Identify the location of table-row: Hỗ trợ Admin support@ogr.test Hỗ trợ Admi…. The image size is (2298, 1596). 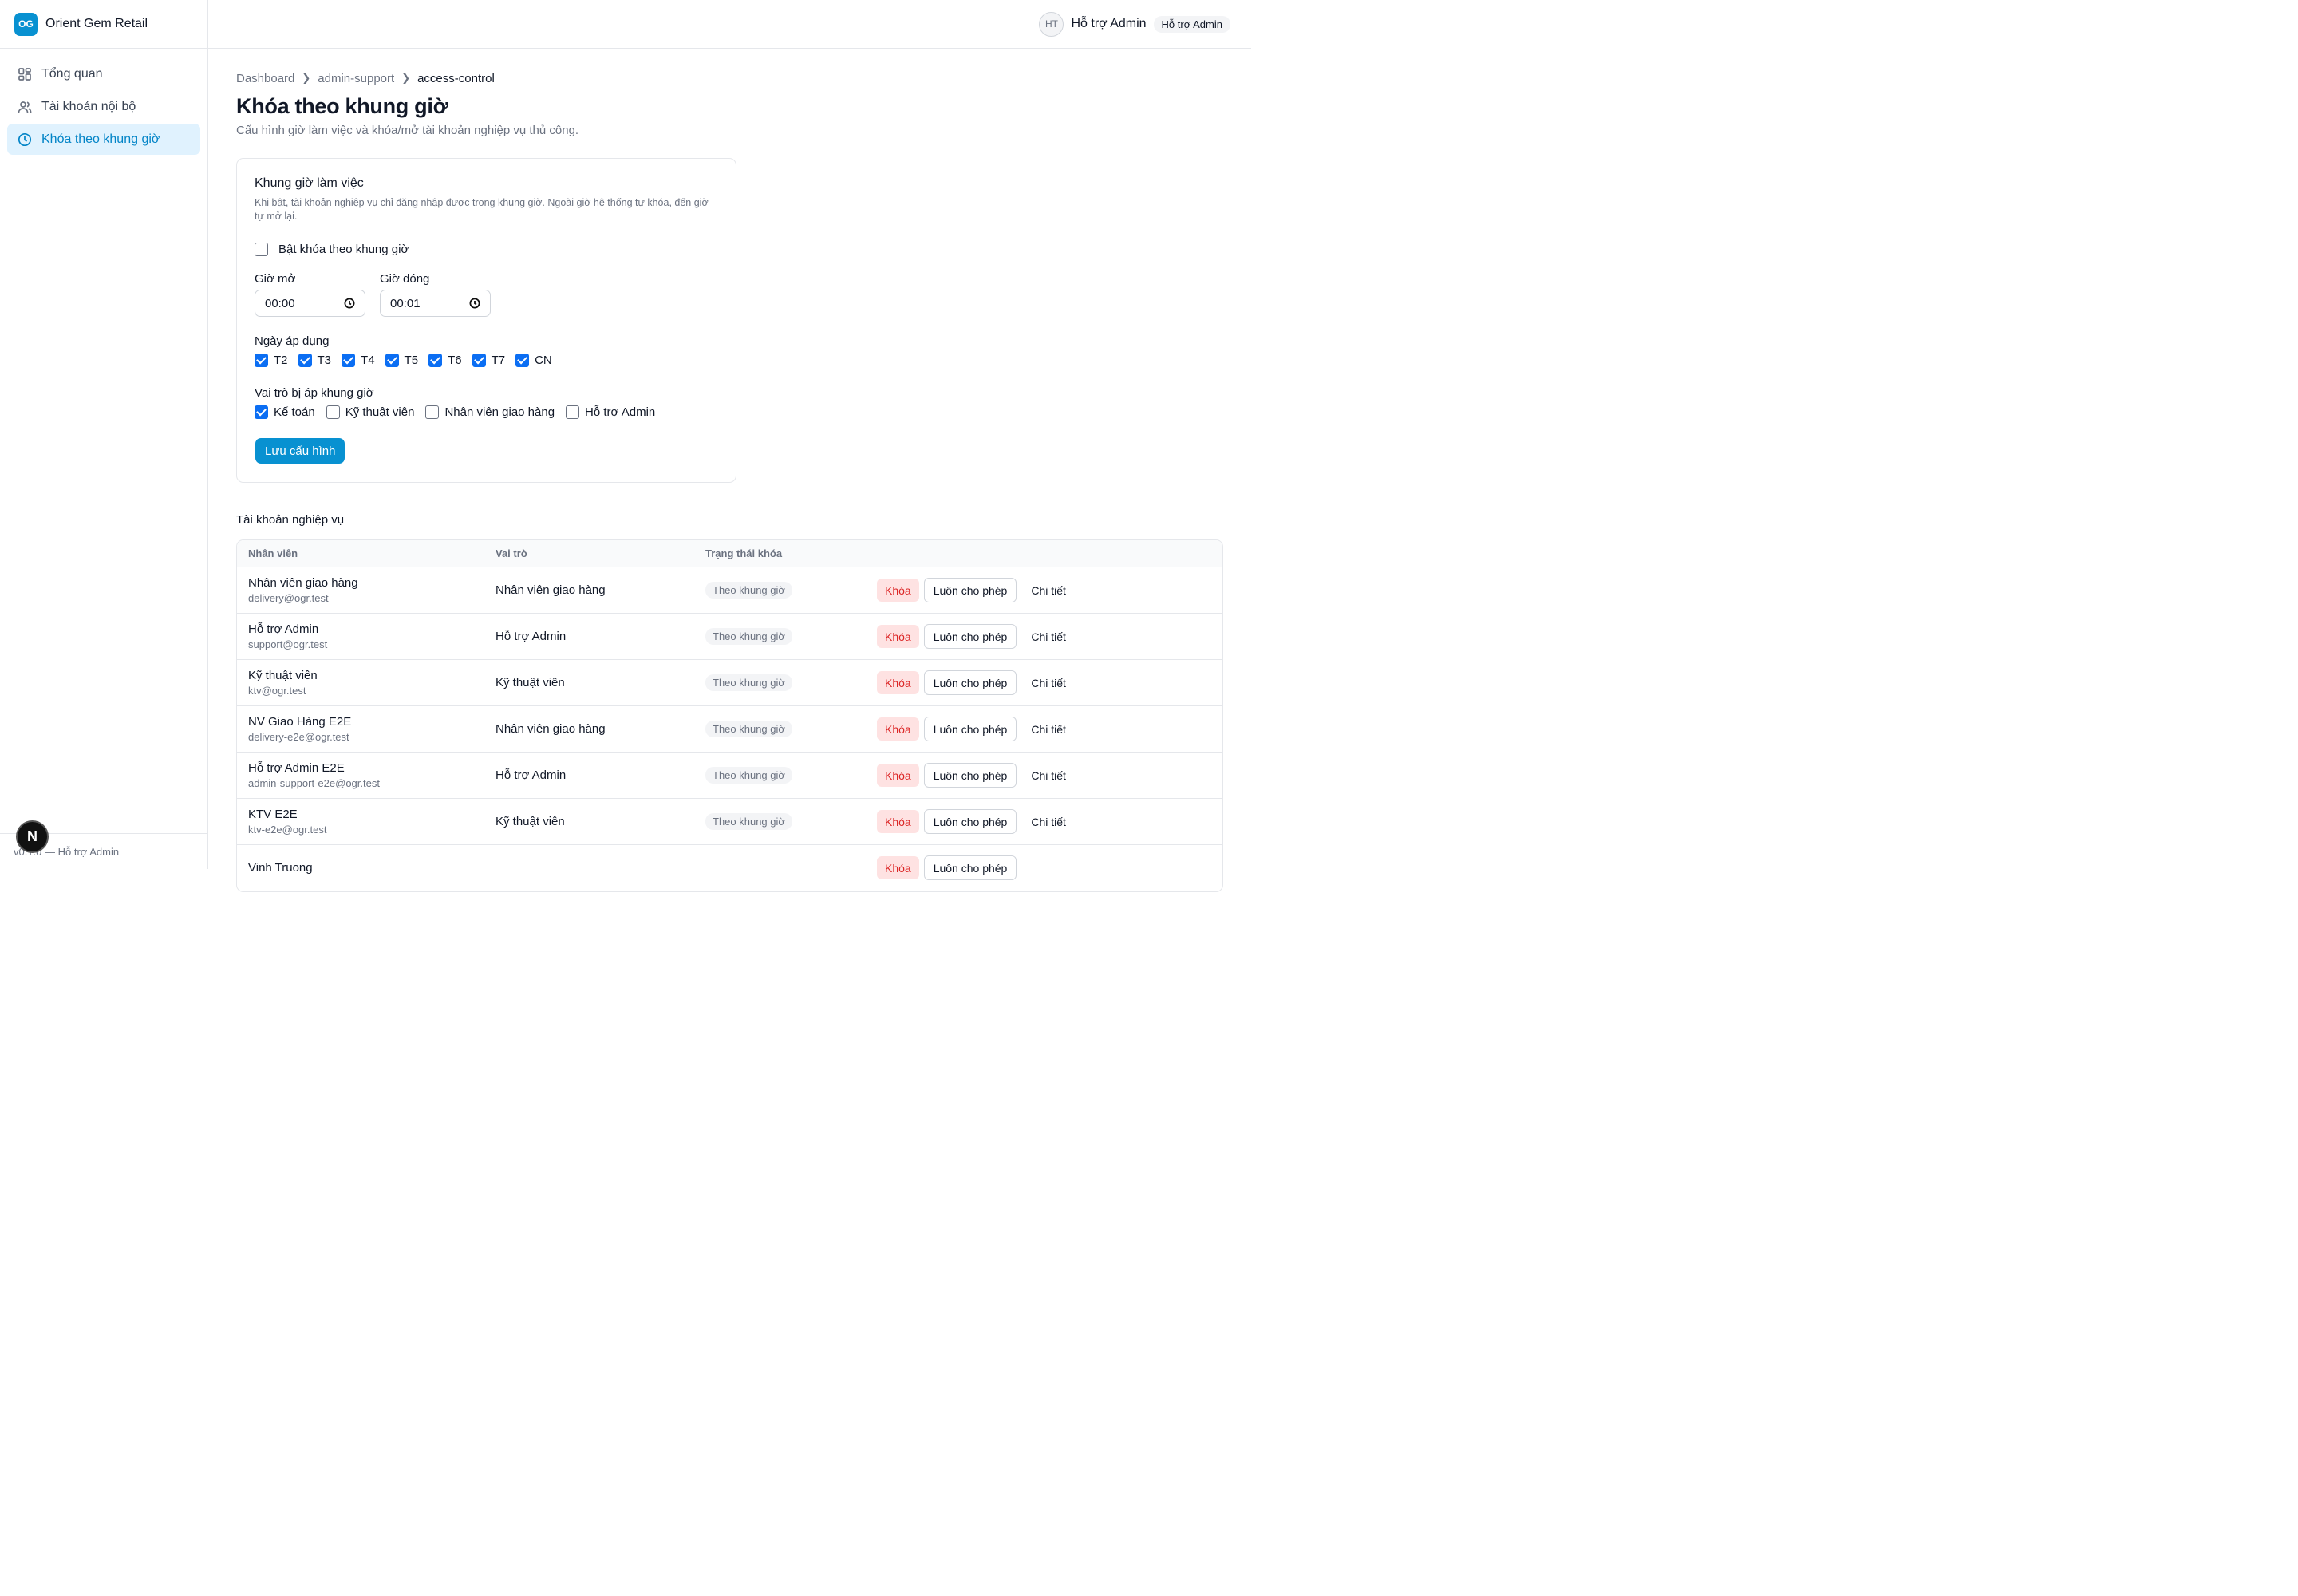
(729, 637).